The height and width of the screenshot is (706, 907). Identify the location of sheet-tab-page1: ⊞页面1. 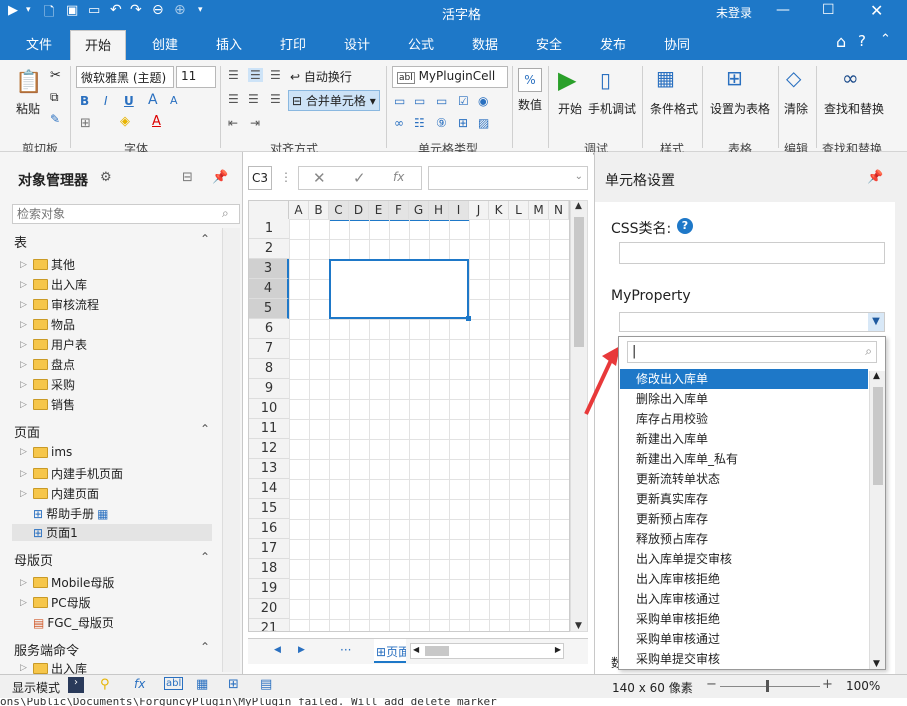
(390, 651).